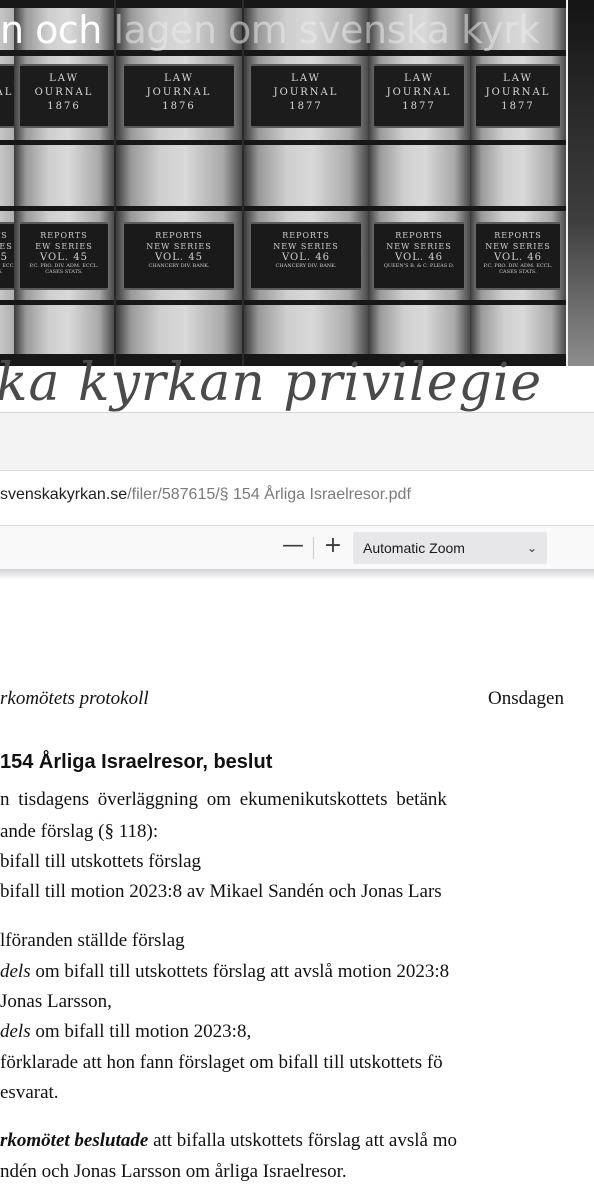 Image resolution: width=594 pixels, height=1202 pixels. I want to click on zoom-in-button: +, so click(333, 547).